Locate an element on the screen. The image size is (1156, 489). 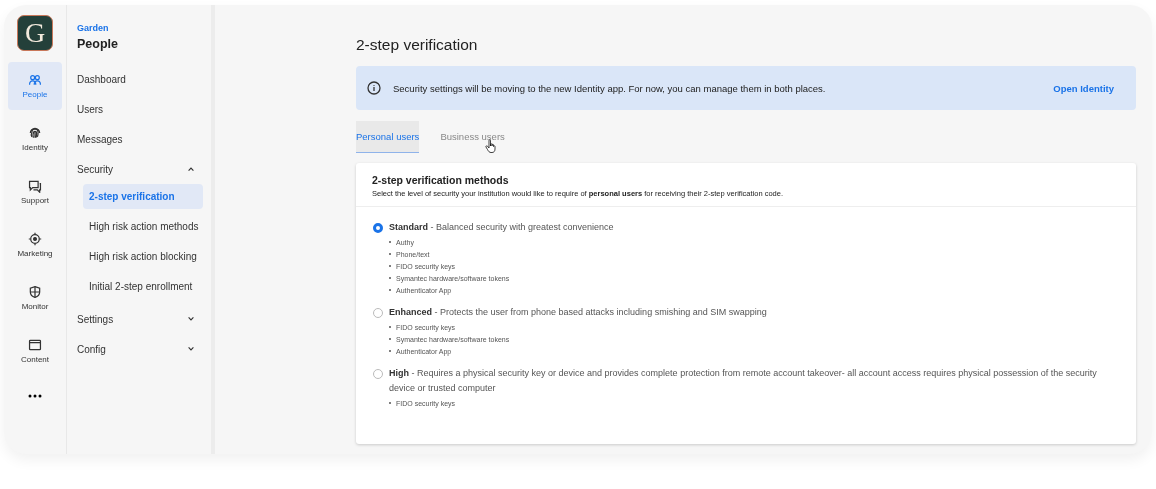
people-icon is located at coordinates (35, 80).